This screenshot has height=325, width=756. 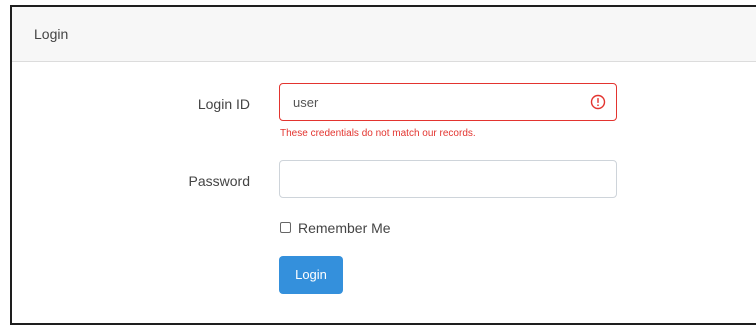 I want to click on login-id-label: Login ID, so click(x=223, y=104).